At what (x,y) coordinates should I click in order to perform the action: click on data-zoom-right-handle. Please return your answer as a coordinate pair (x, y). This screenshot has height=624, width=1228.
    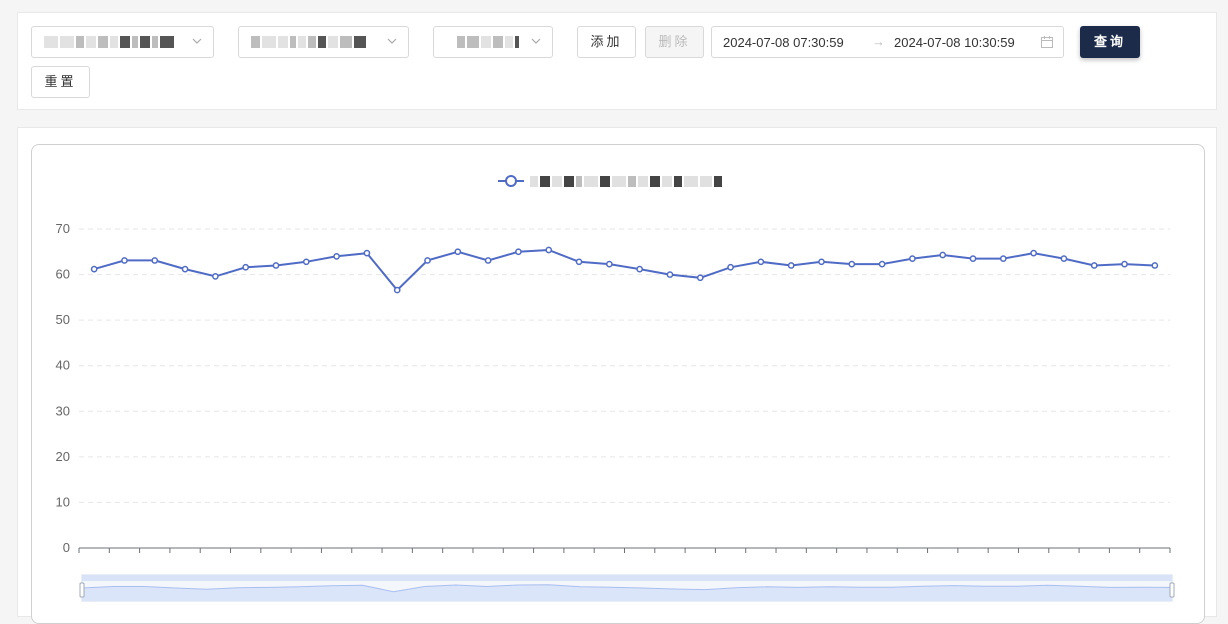
    Looking at the image, I should click on (1172, 590).